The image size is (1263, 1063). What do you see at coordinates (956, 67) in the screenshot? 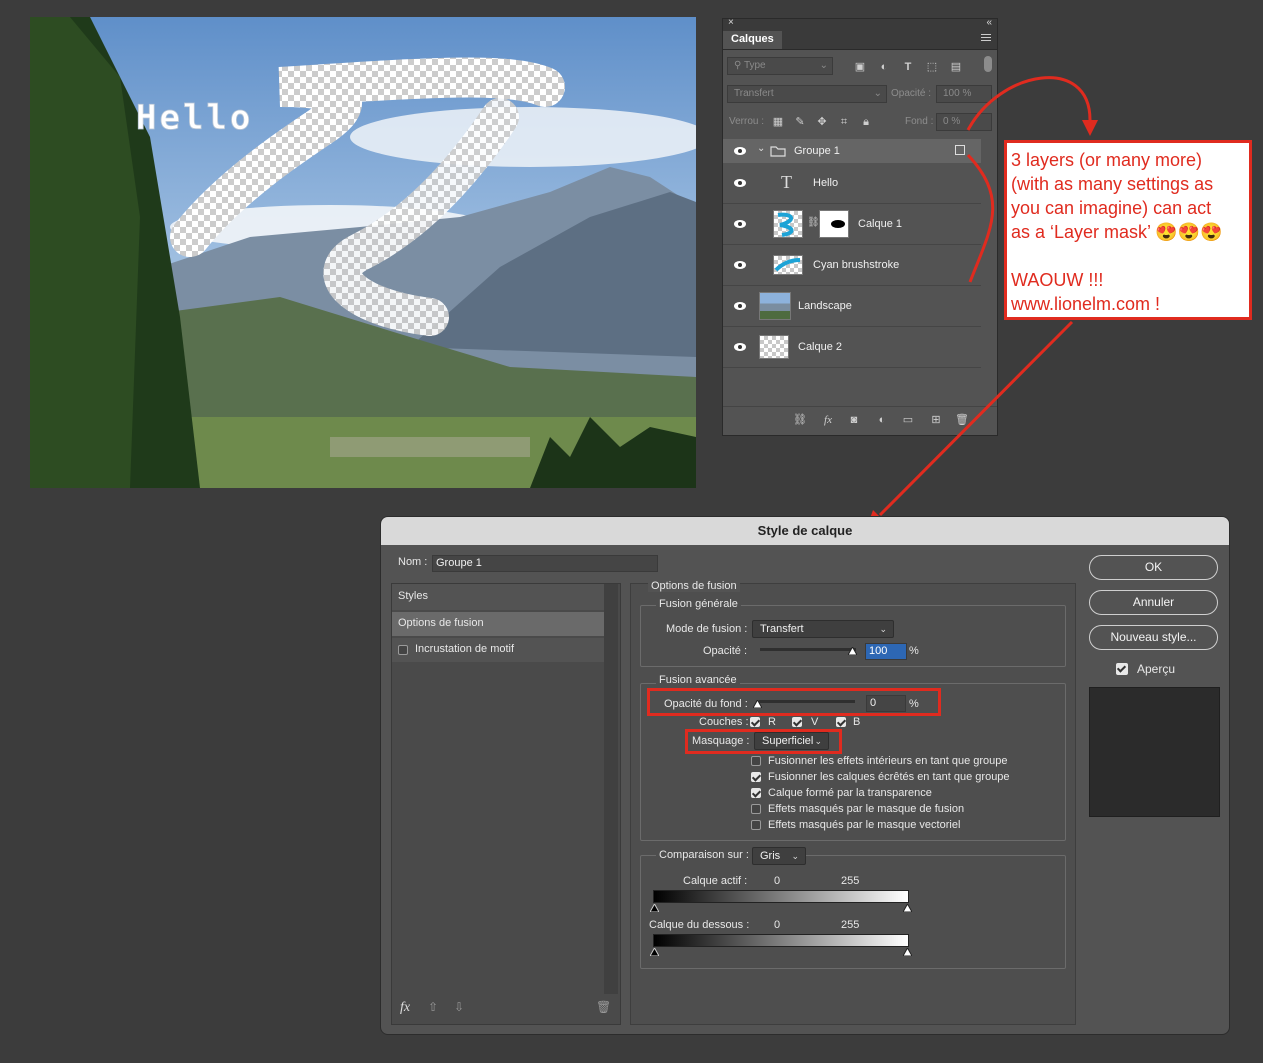
I see `smart-object-filter-icon: ▤` at bounding box center [956, 67].